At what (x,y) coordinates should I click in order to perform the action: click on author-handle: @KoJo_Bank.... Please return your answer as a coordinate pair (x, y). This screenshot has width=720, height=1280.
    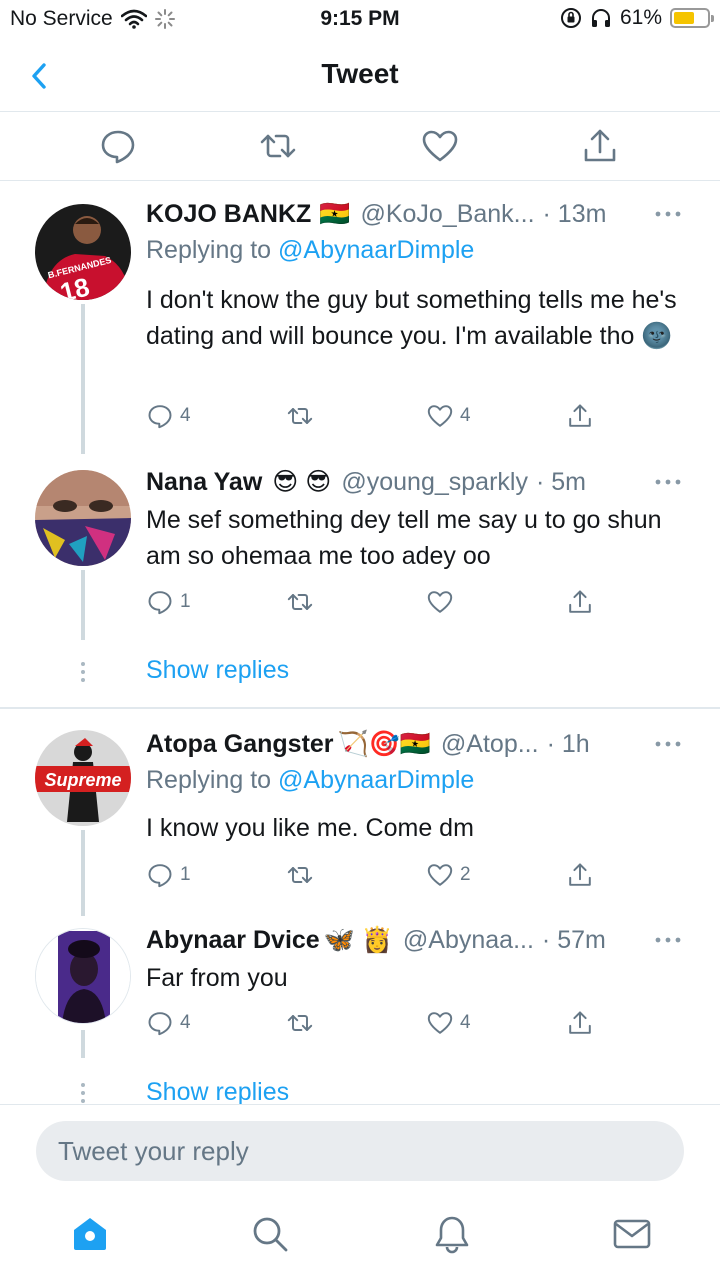
    Looking at the image, I should click on (447, 213).